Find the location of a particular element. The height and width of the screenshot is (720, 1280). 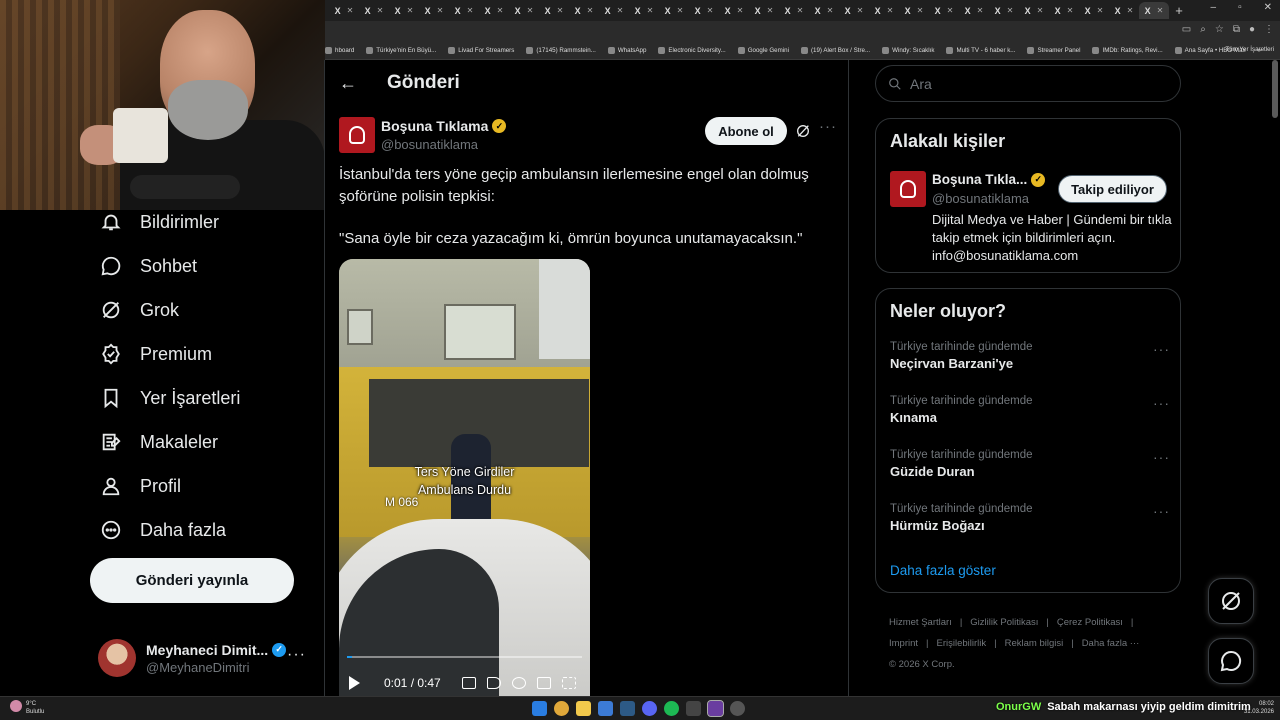

back-arrow-icon: ← is located at coordinates (363, 83).